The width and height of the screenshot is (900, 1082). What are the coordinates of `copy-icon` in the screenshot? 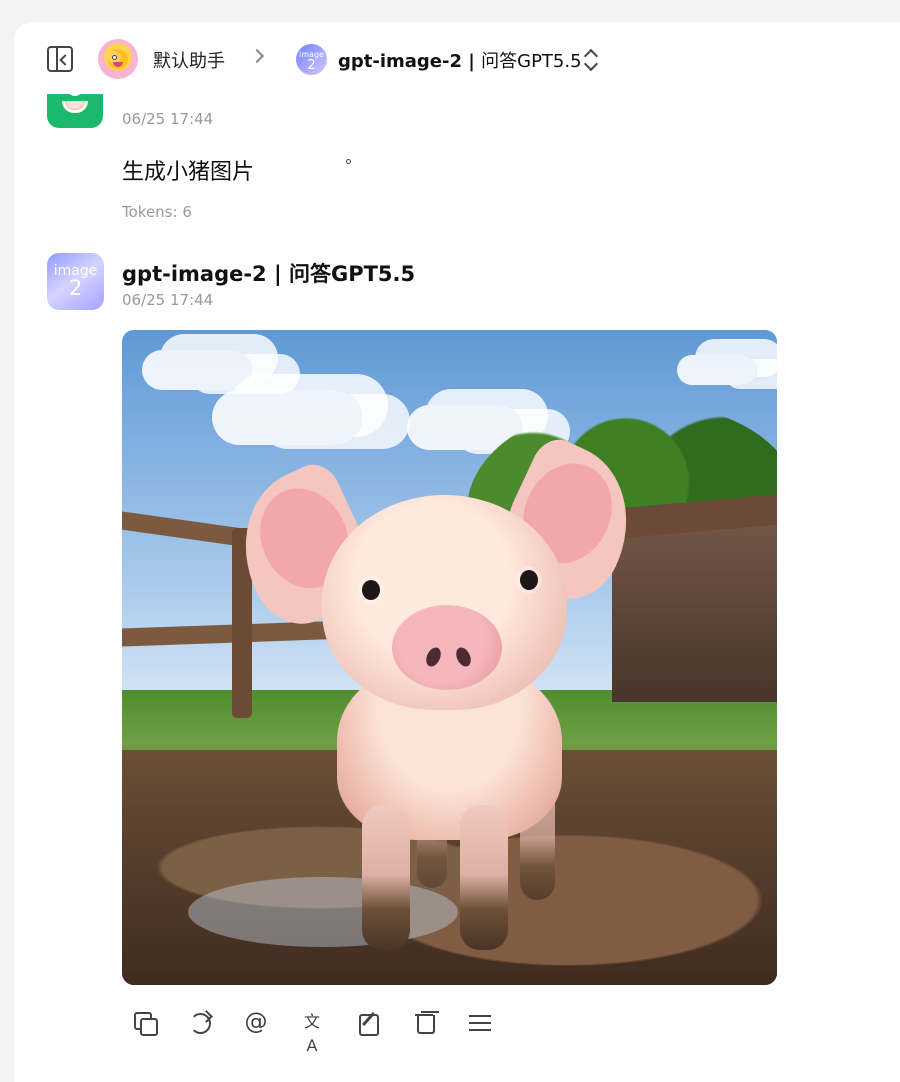 It's located at (145, 1023).